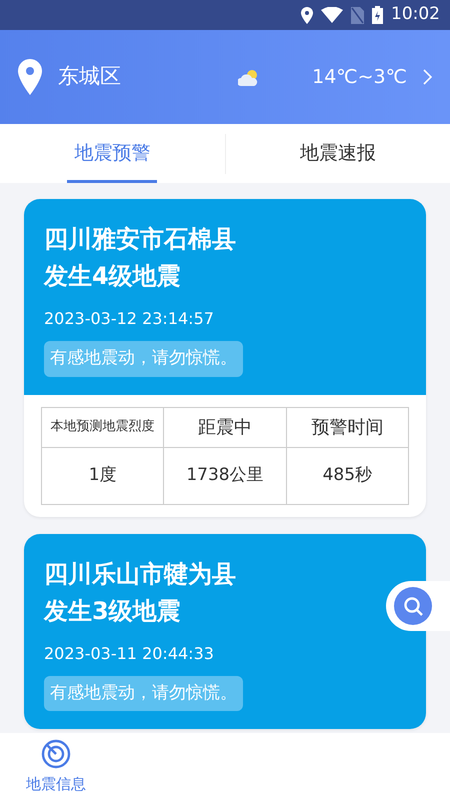 The height and width of the screenshot is (800, 450). Describe the element at coordinates (359, 77) in the screenshot. I see `temperature-range: 14℃~3℃` at that location.